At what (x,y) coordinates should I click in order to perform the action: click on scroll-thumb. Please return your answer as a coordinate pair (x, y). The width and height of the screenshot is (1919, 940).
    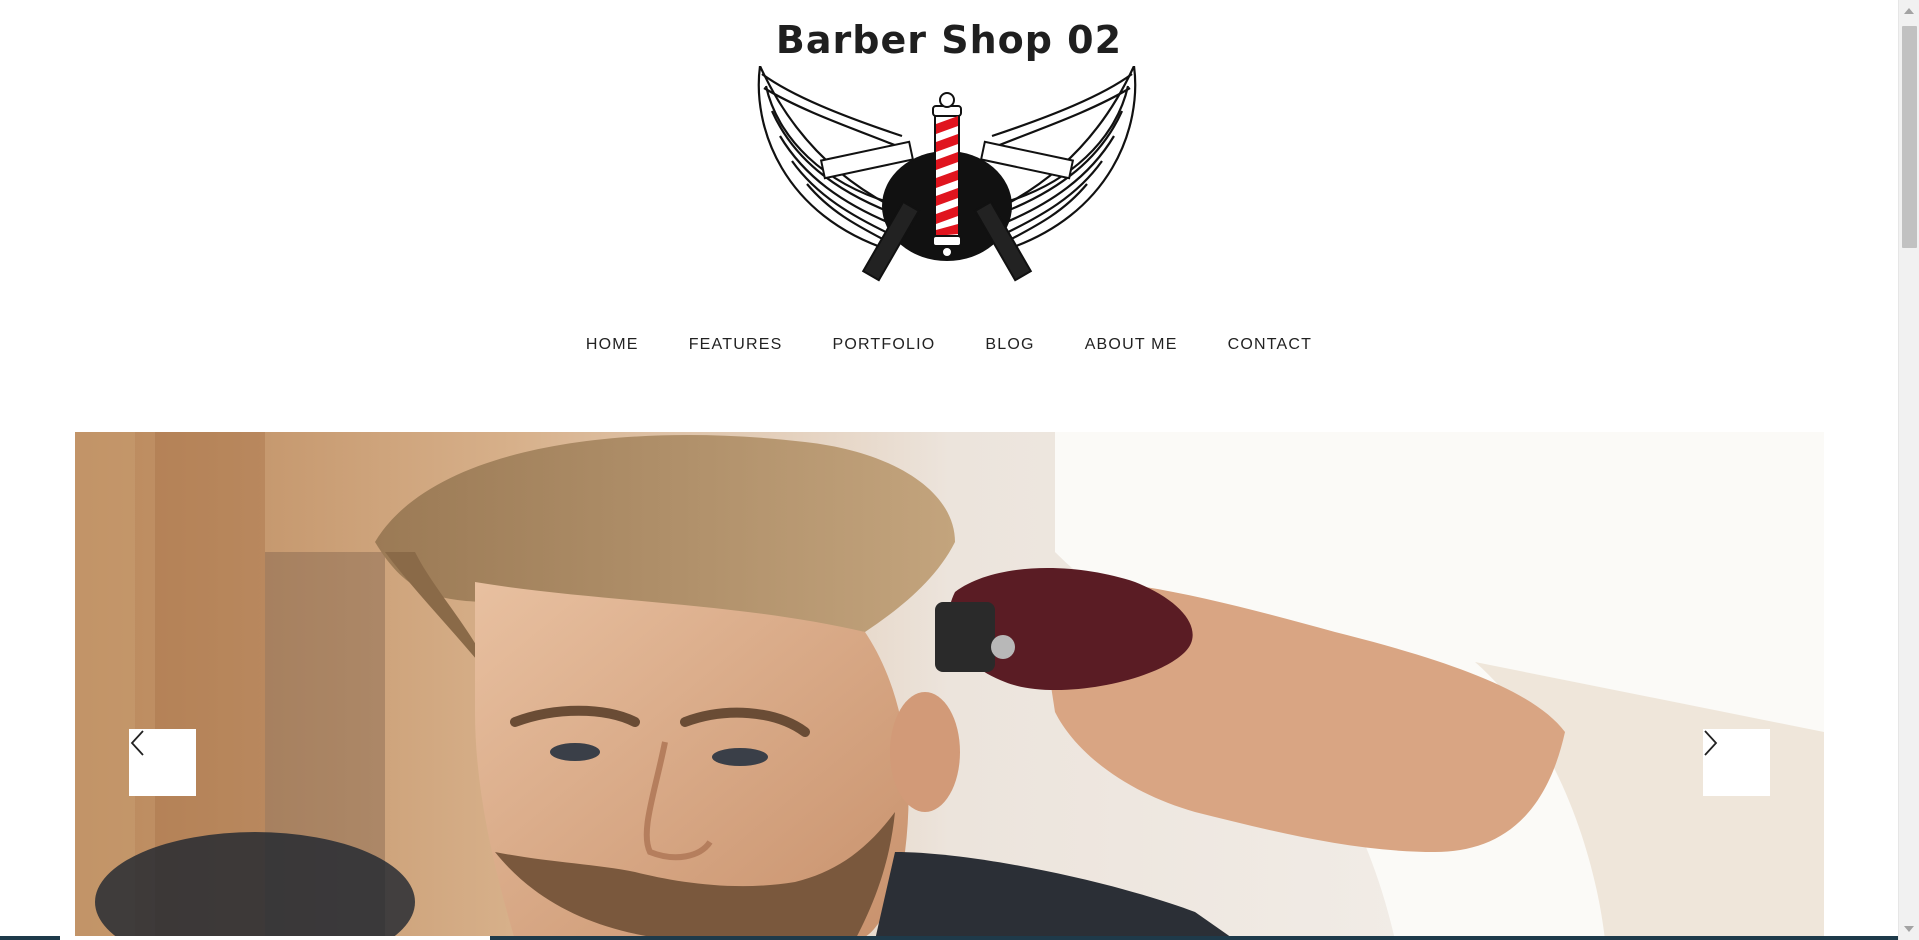
    Looking at the image, I should click on (1909, 137).